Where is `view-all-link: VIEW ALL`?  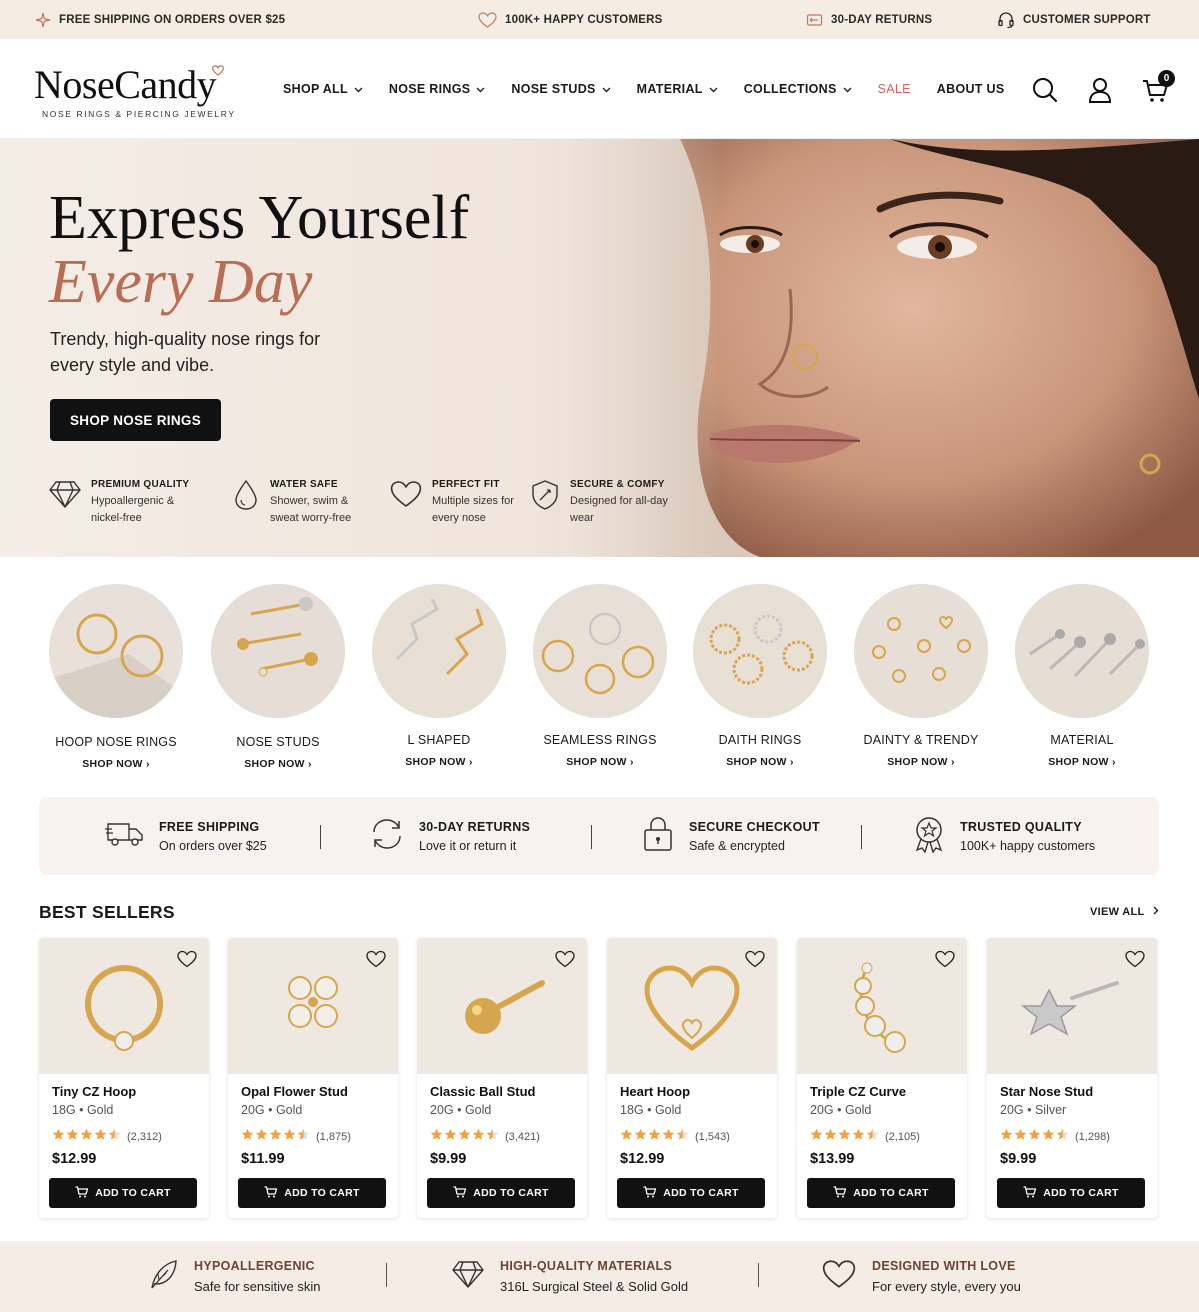 view-all-link: VIEW ALL is located at coordinates (1124, 912).